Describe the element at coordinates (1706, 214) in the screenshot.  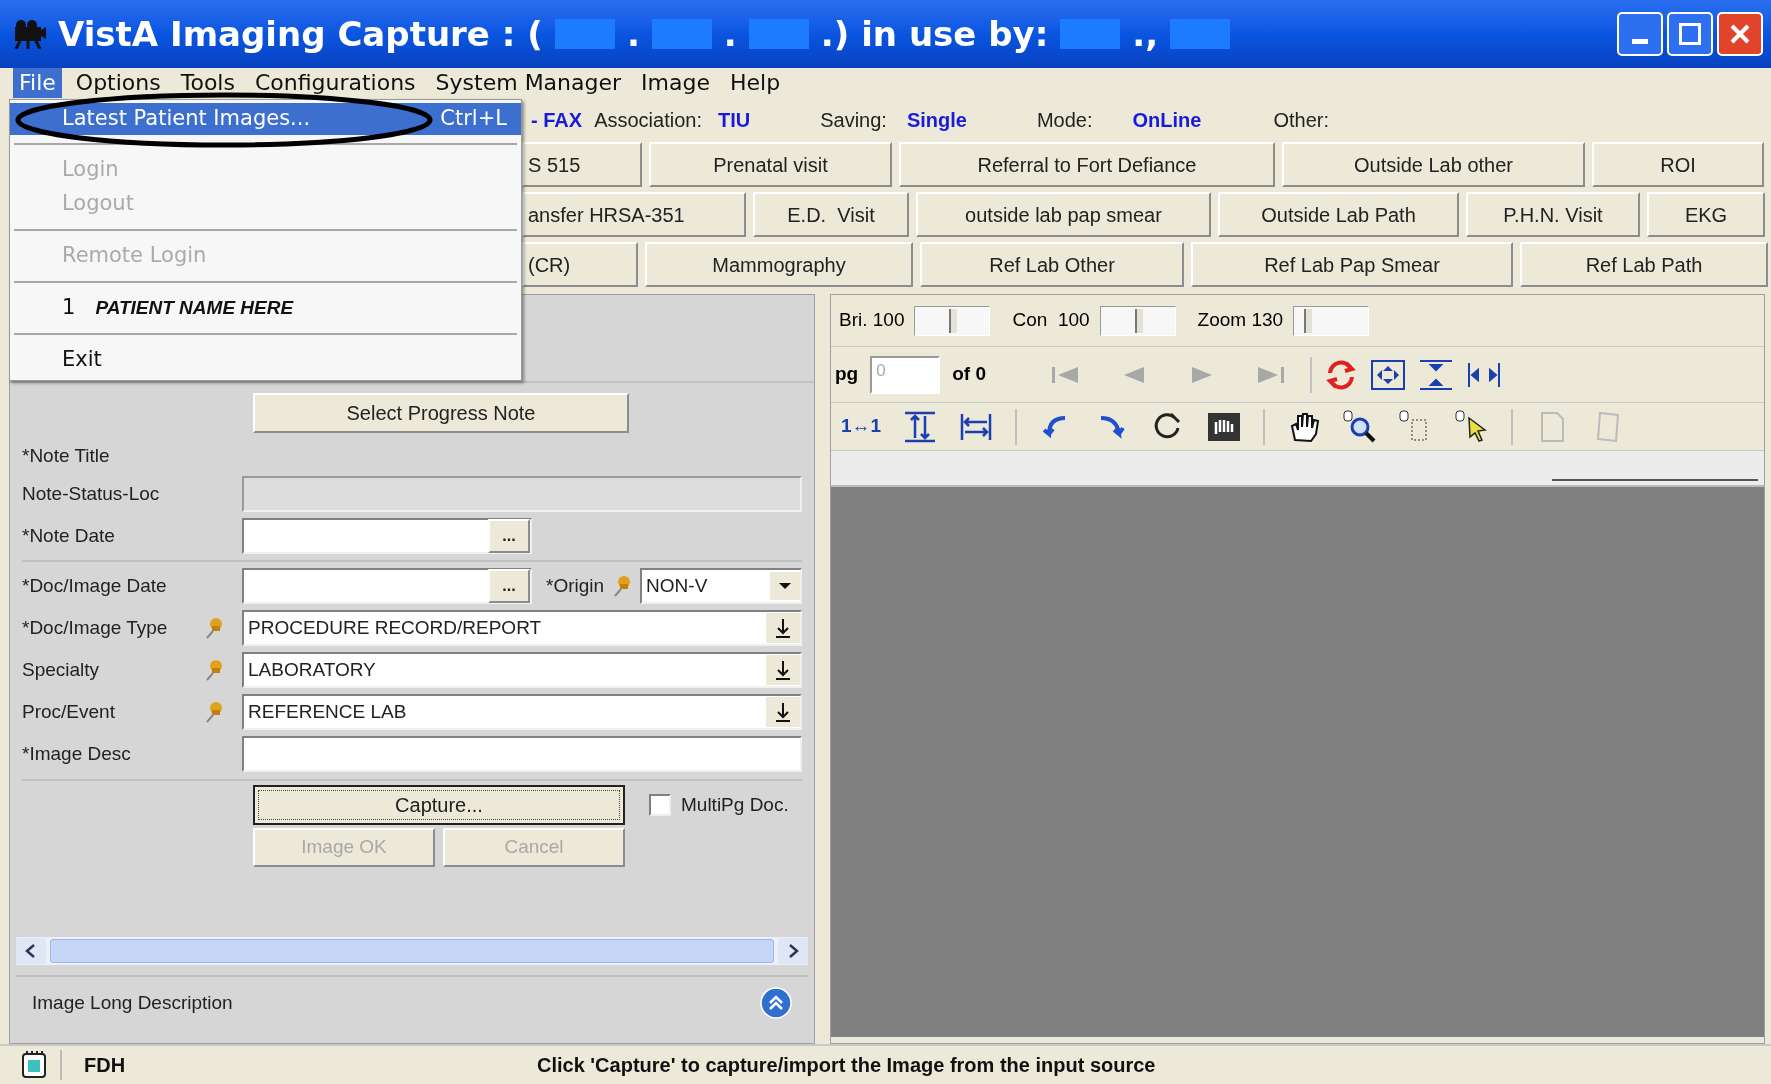
I see `quick-button: EKG` at that location.